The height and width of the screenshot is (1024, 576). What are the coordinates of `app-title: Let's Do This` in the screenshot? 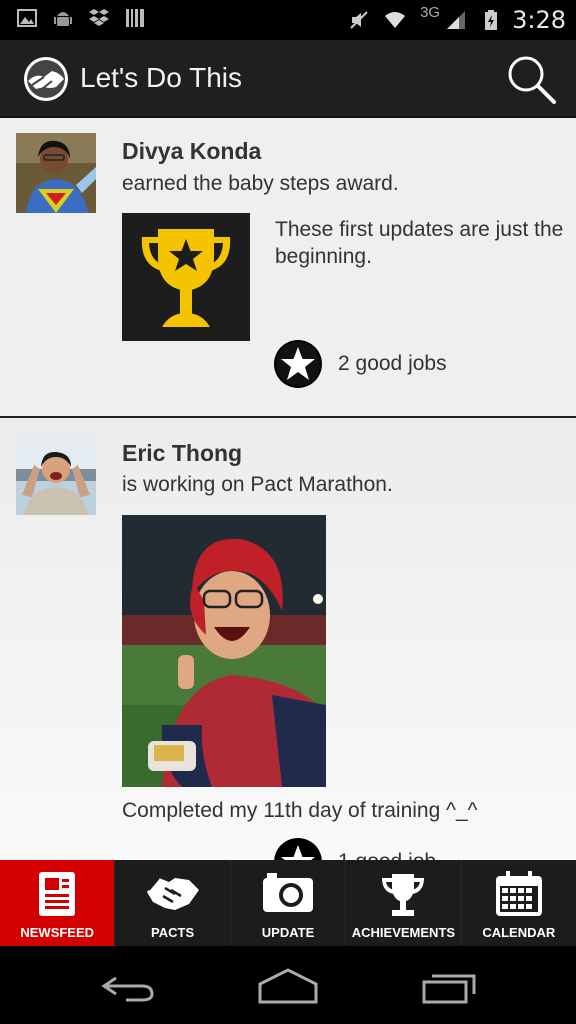 It's located at (161, 77).